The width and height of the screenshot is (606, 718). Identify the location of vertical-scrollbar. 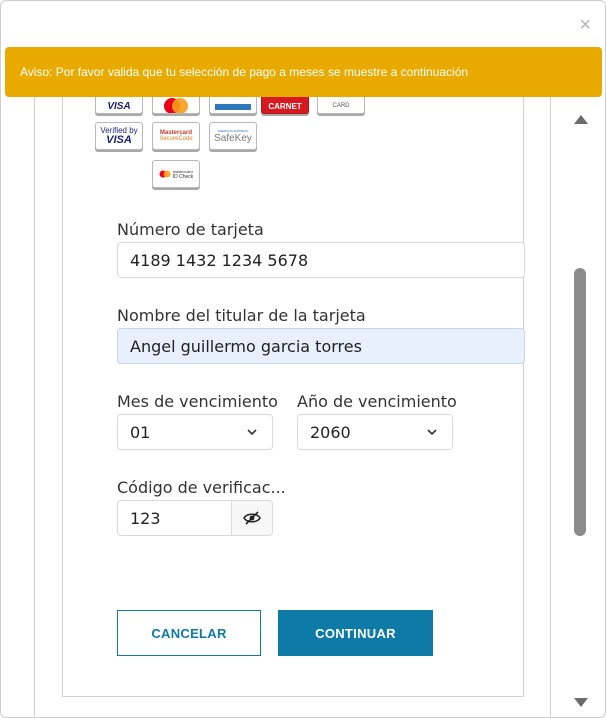
(582, 406).